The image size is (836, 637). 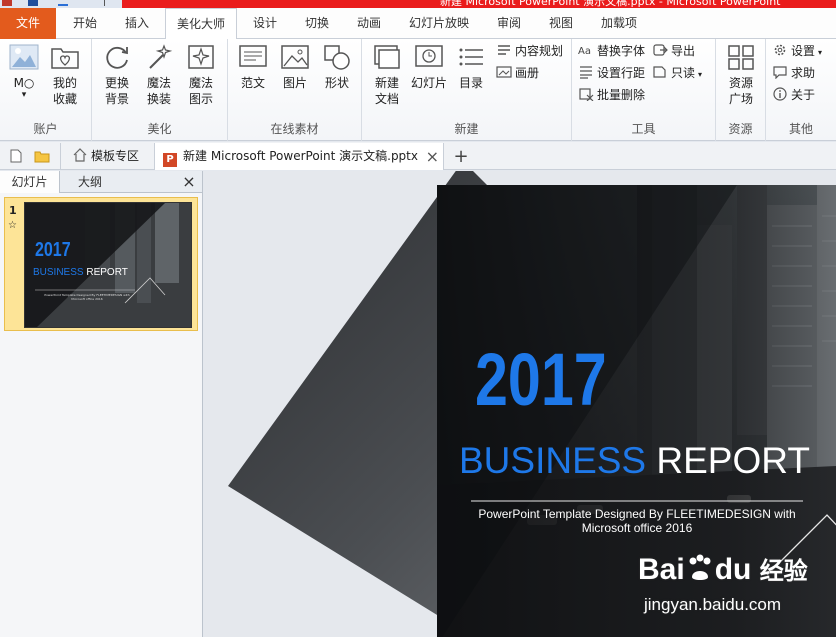 I want to click on new-tab-button: +, so click(x=461, y=156).